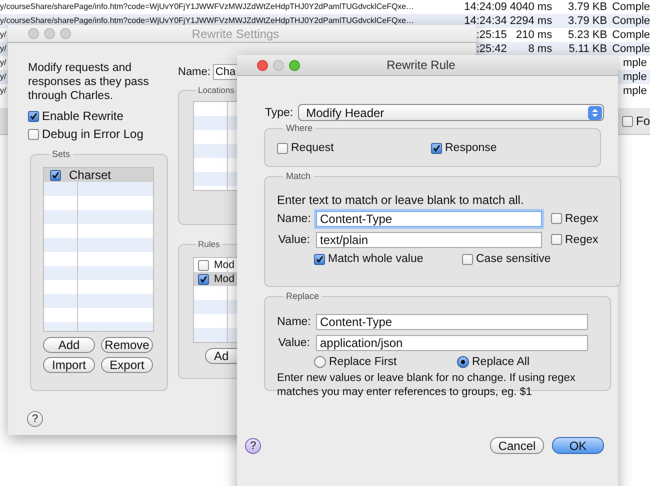 The image size is (650, 486). What do you see at coordinates (90, 175) in the screenshot?
I see `set-name: Charset` at bounding box center [90, 175].